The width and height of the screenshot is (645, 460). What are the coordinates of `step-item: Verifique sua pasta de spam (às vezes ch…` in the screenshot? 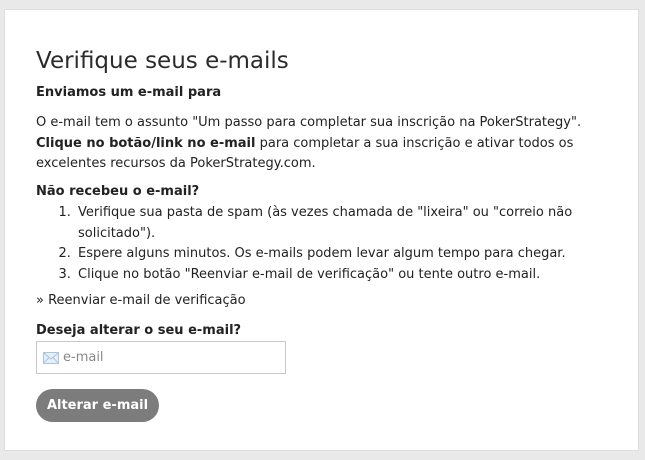 It's located at (345, 223).